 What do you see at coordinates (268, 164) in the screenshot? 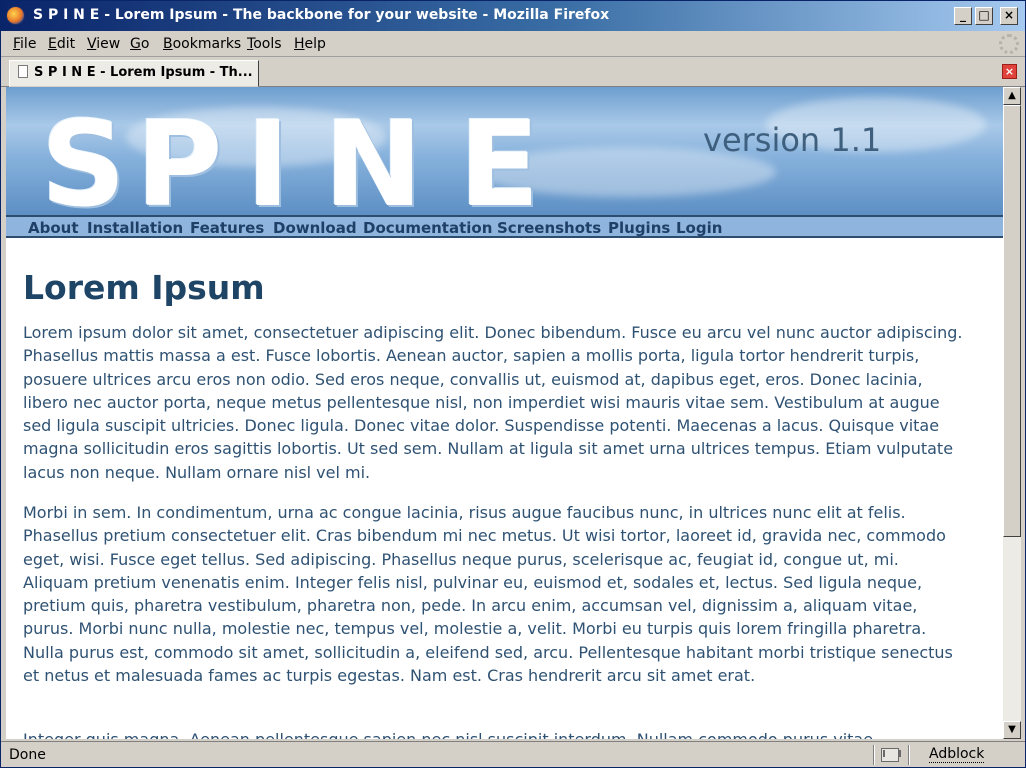
I see `logo-letter-i: I` at bounding box center [268, 164].